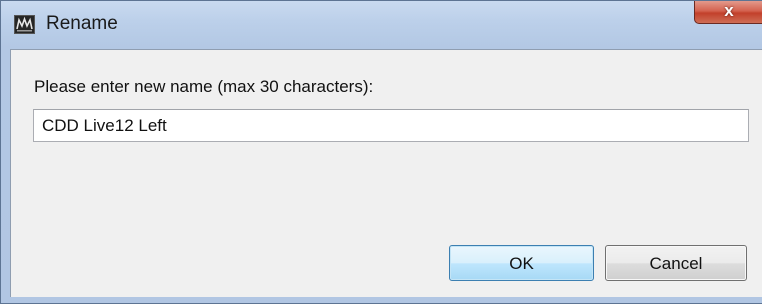 Image resolution: width=762 pixels, height=304 pixels. I want to click on window-title: Rename, so click(82, 23).